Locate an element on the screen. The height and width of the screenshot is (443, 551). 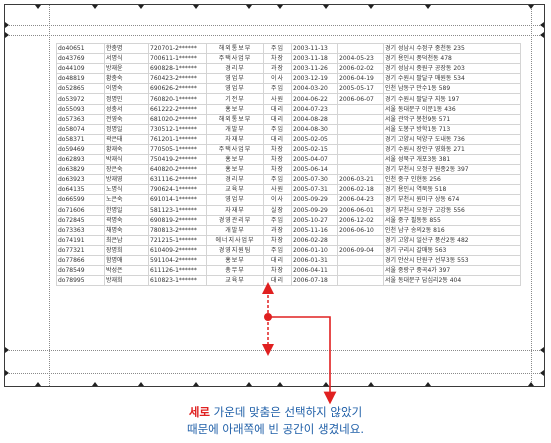
table-cell: do58074 is located at coordinates (80, 129).